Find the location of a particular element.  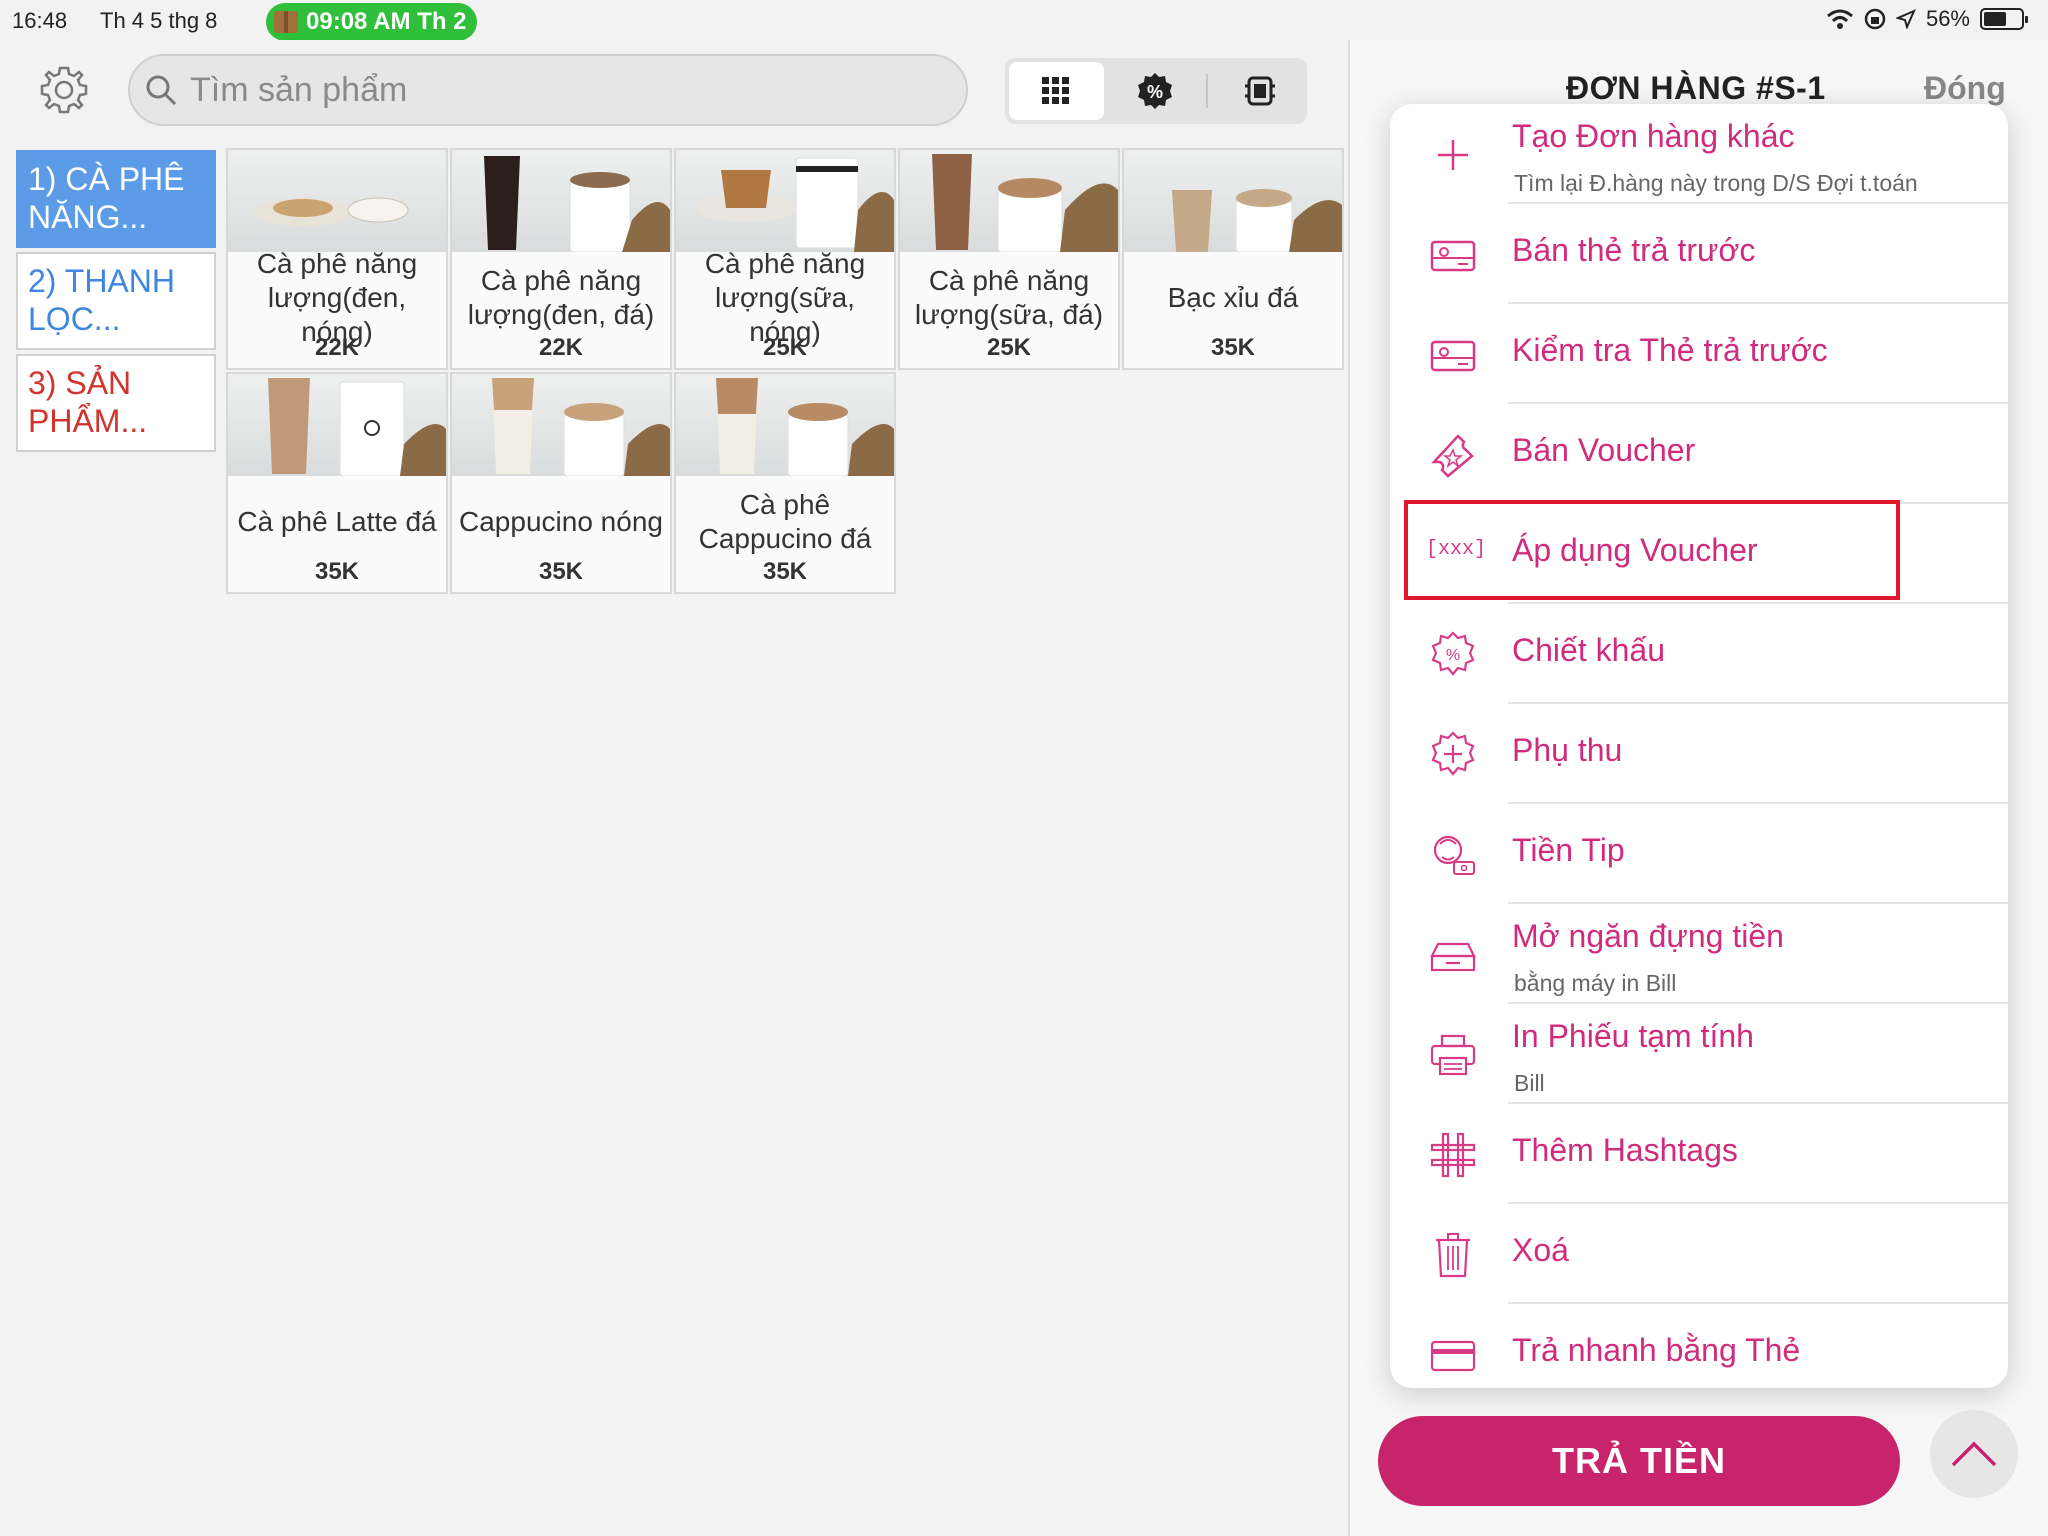

menu-item-check-prepaid-card: Kiểm tra Thẻ trả trước is located at coordinates (1699, 354).